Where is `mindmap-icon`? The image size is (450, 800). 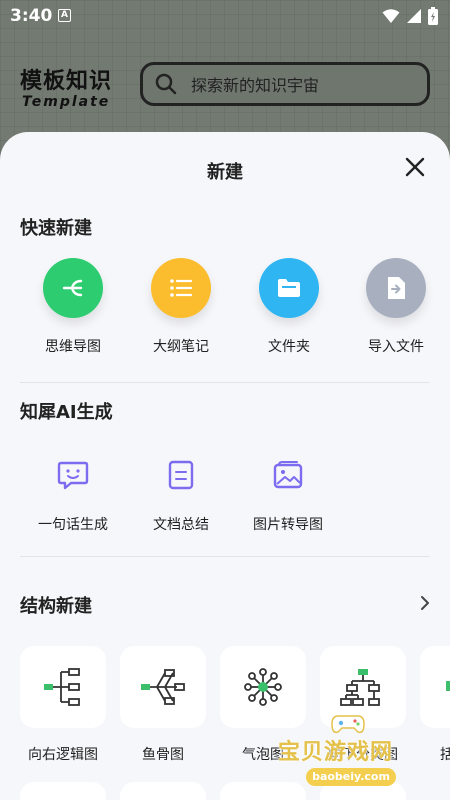
mindmap-icon is located at coordinates (73, 288).